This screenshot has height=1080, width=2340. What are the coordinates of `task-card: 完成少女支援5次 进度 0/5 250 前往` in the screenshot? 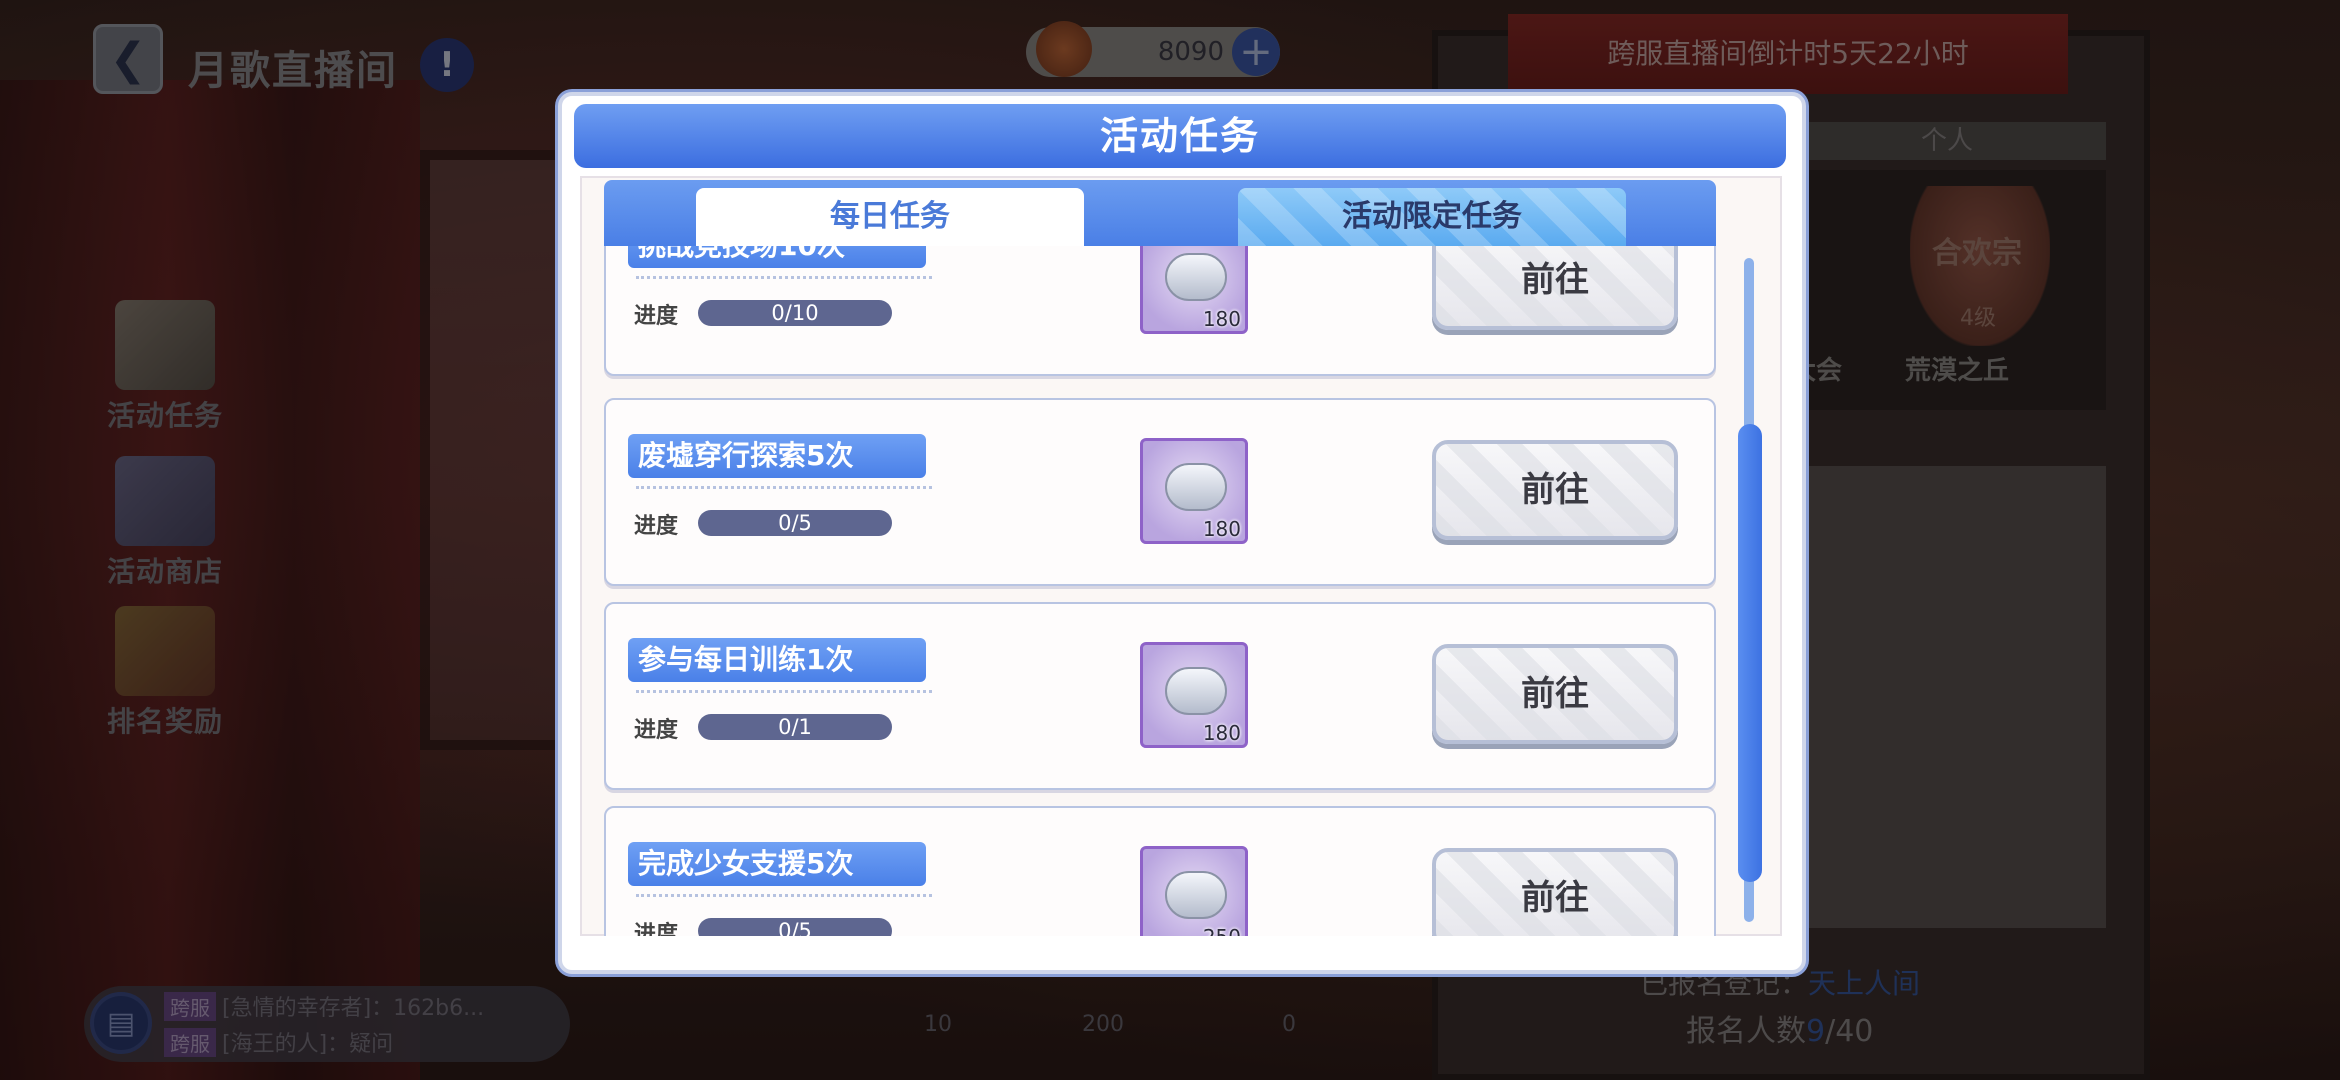 It's located at (1160, 871).